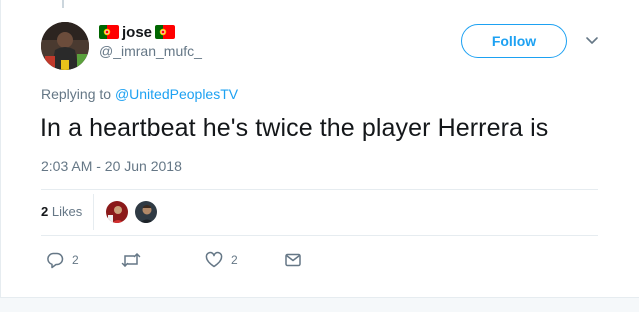 The image size is (639, 312). What do you see at coordinates (150, 51) in the screenshot?
I see `author-handle: @_imran_mufc_` at bounding box center [150, 51].